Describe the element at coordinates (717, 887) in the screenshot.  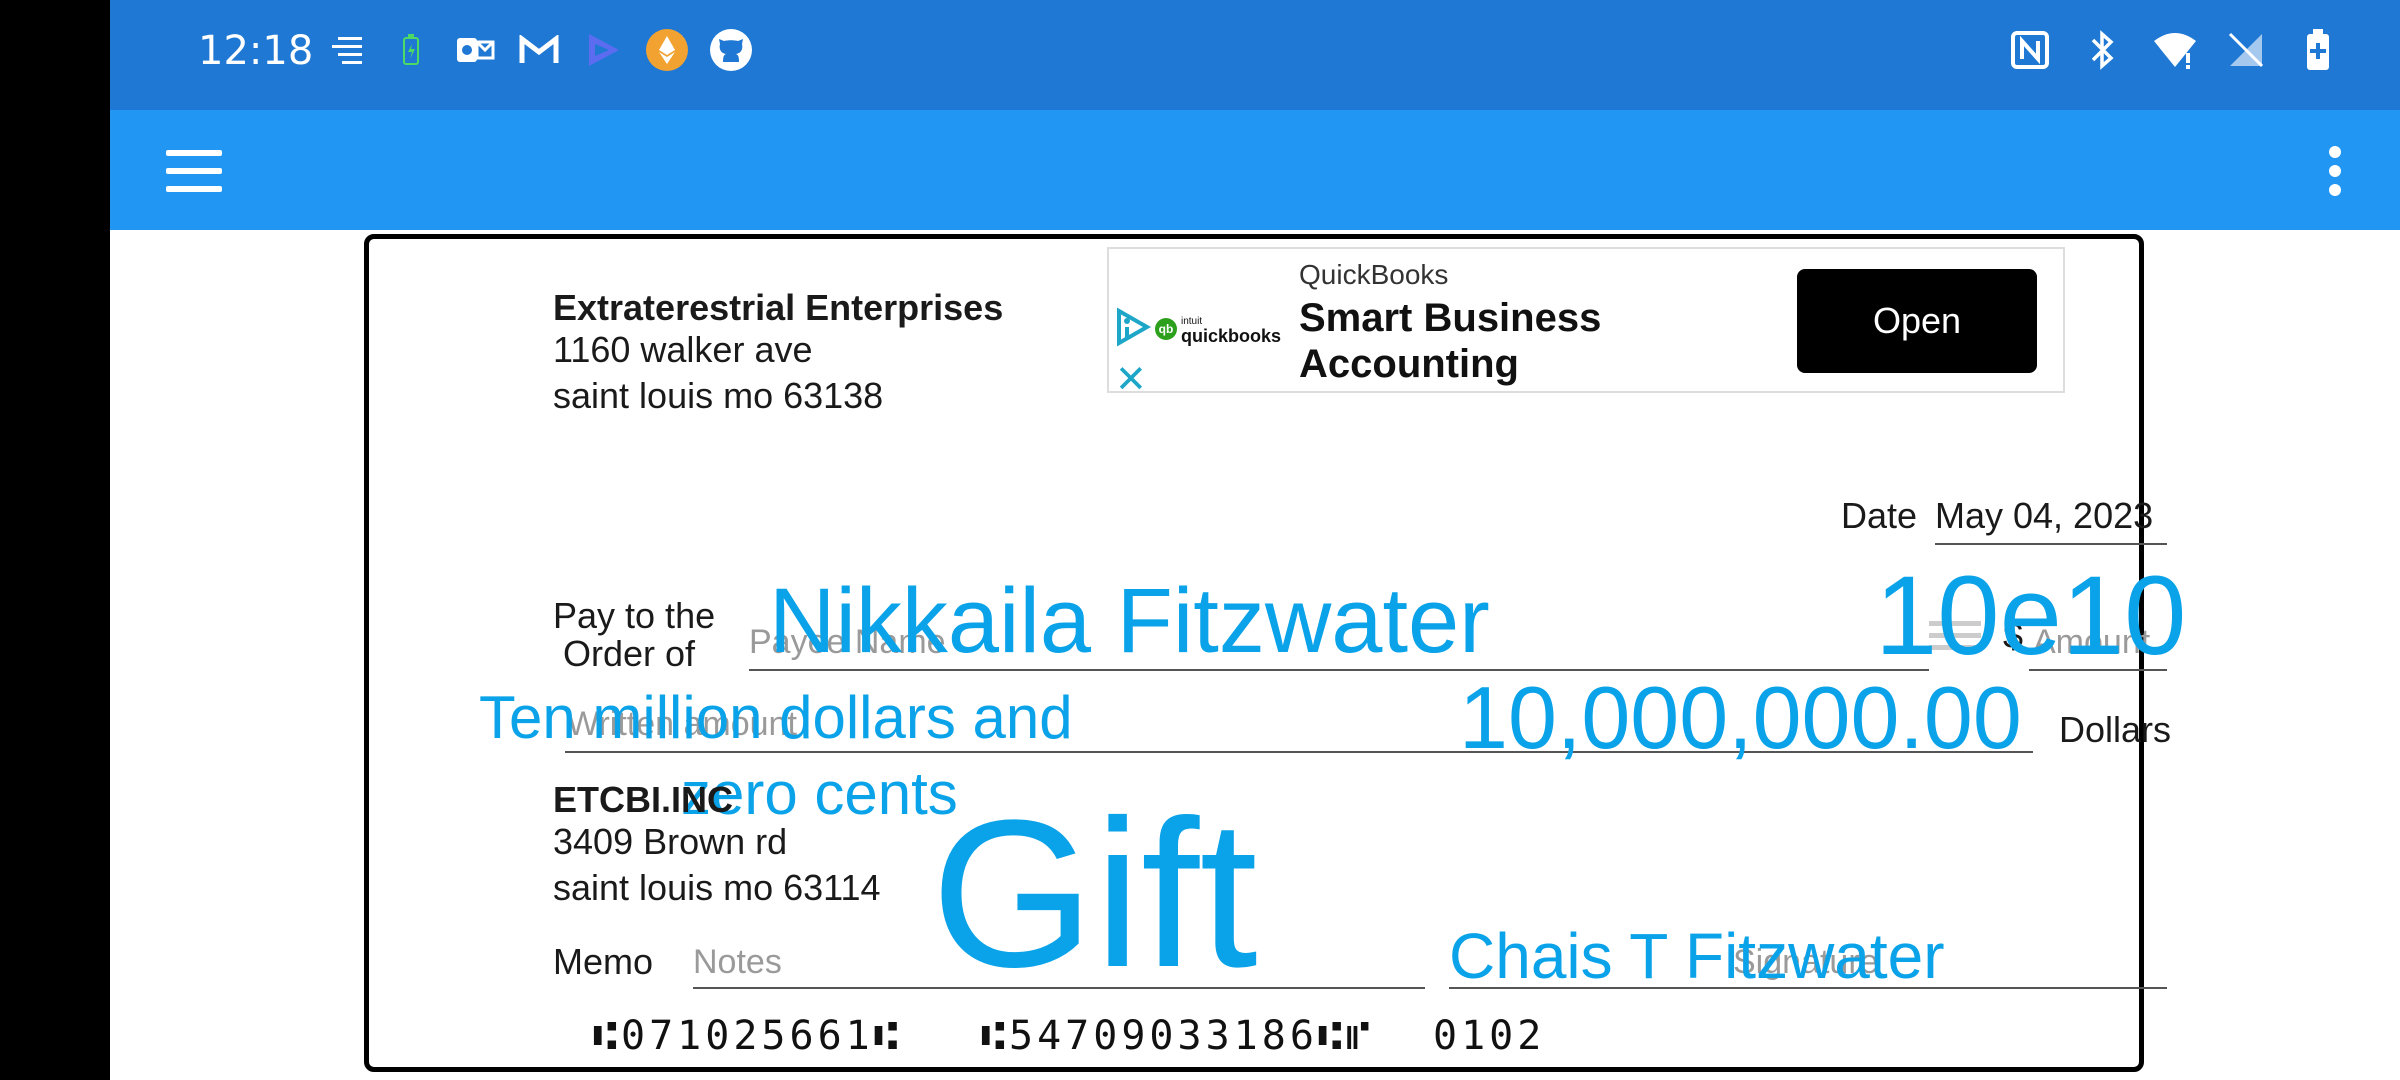
I see `bank-city: saint louis mo 63114` at that location.